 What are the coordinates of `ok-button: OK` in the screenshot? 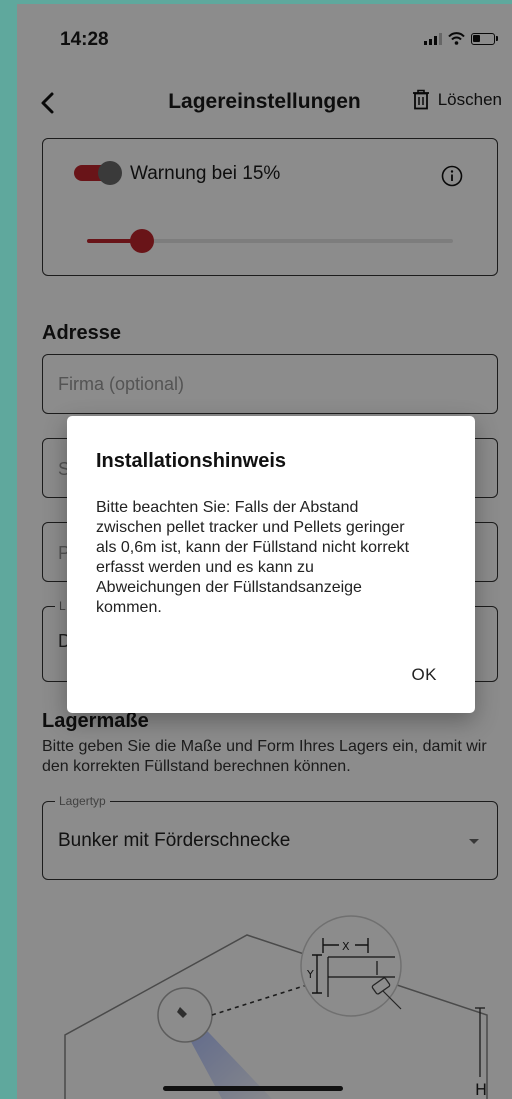 It's located at (424, 675).